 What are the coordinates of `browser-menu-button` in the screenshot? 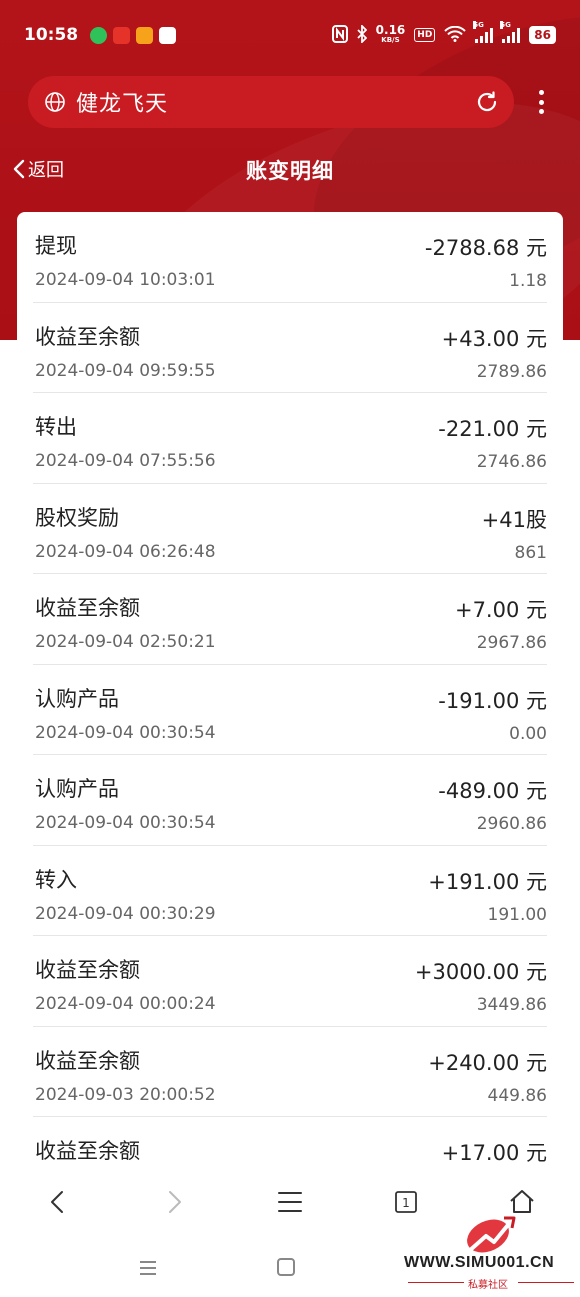 It's located at (290, 1202).